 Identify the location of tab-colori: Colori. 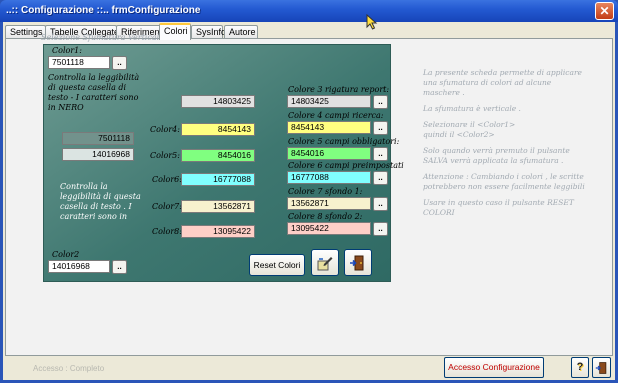
(175, 31).